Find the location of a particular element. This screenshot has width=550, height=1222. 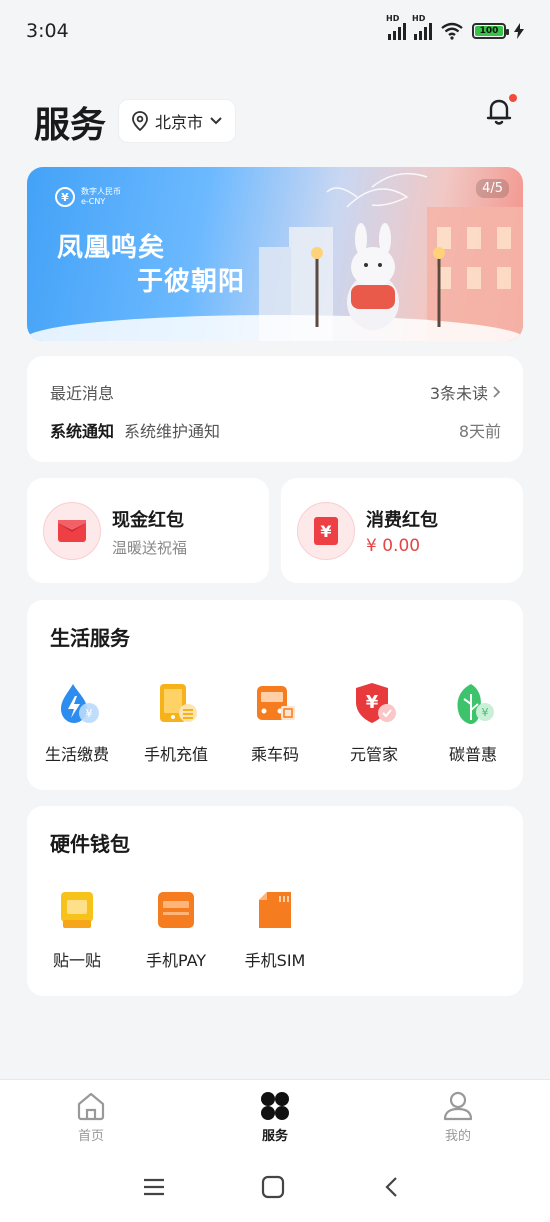

system-nav-bar is located at coordinates (275, 1186).